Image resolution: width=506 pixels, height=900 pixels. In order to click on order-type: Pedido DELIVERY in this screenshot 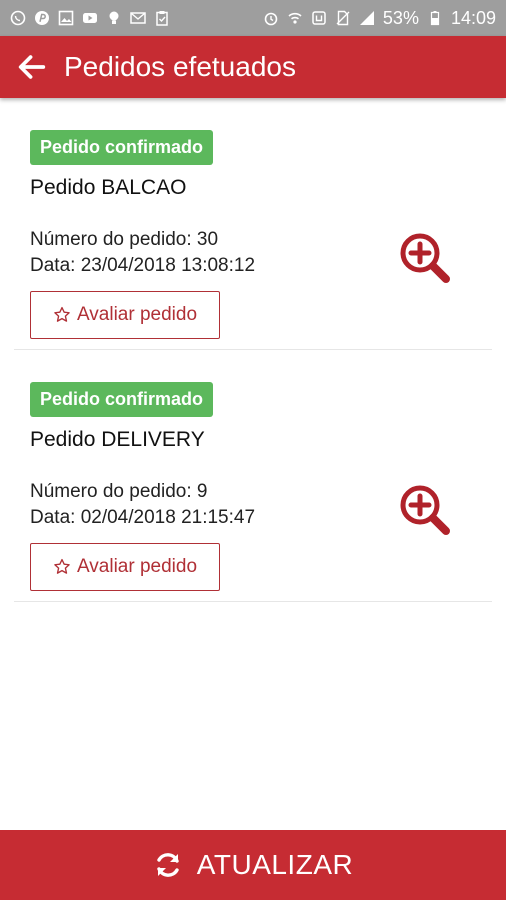, I will do `click(117, 439)`.